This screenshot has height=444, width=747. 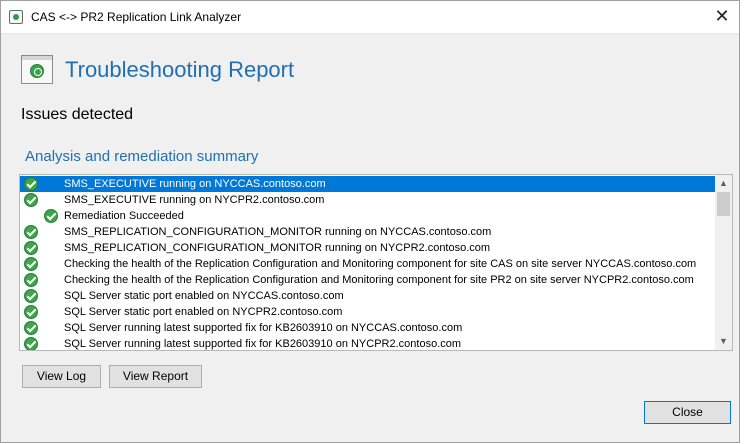 What do you see at coordinates (155, 376) in the screenshot?
I see `view-report-button: View Report` at bounding box center [155, 376].